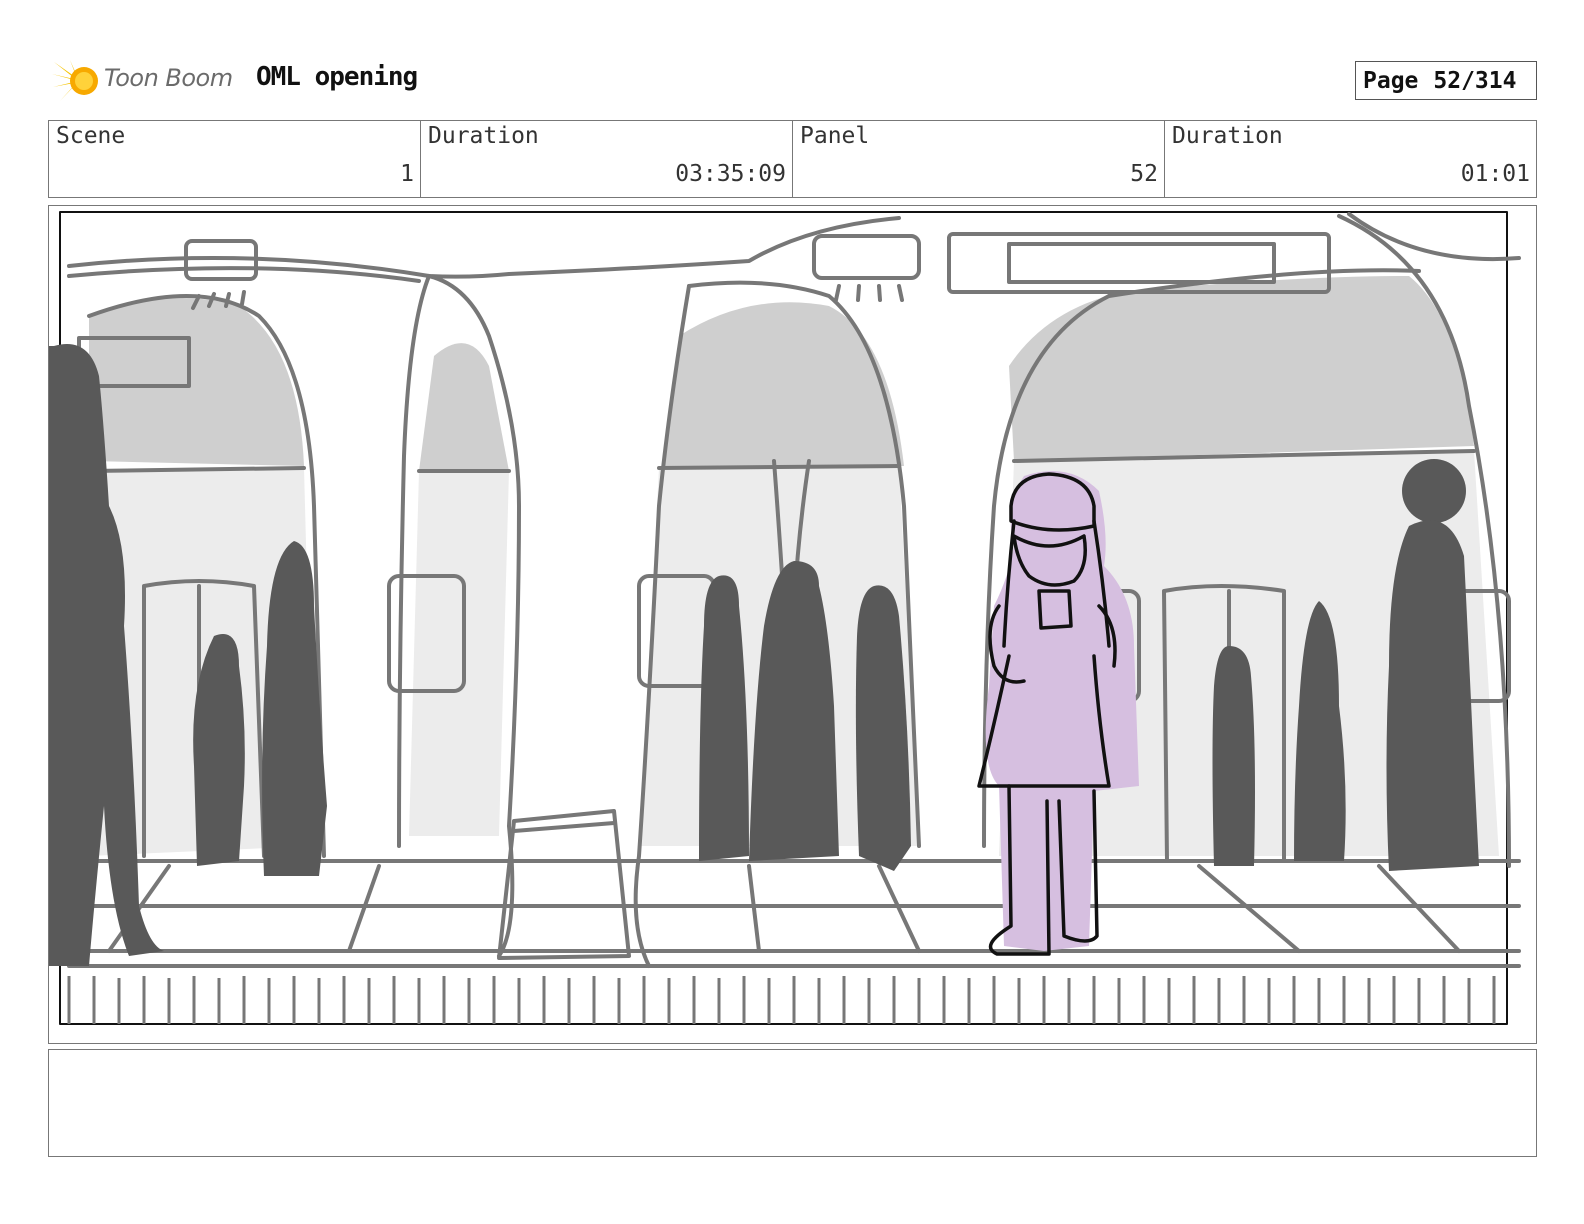  I want to click on page-number: 52/314, so click(1475, 80).